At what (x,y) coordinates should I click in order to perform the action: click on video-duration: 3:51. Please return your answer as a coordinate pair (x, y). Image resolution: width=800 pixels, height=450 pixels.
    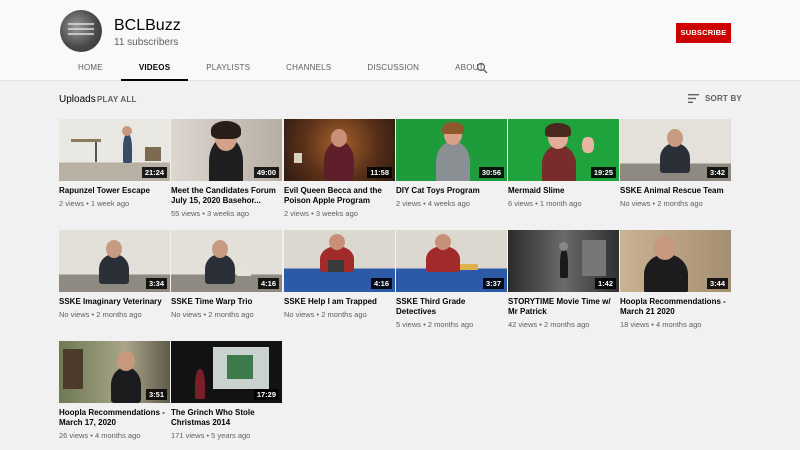
    Looking at the image, I should click on (156, 394).